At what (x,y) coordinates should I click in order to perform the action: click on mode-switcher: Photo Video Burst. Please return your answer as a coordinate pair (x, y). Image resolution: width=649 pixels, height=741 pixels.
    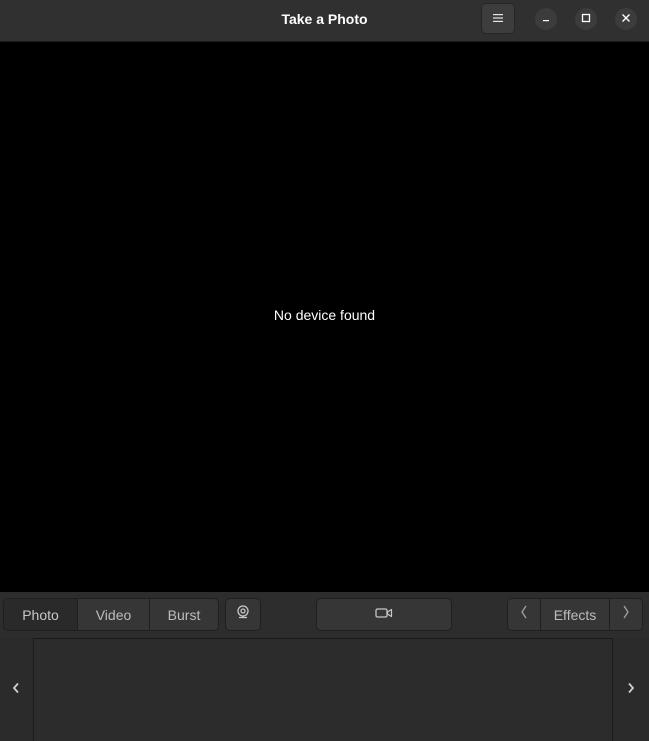
    Looking at the image, I should click on (111, 614).